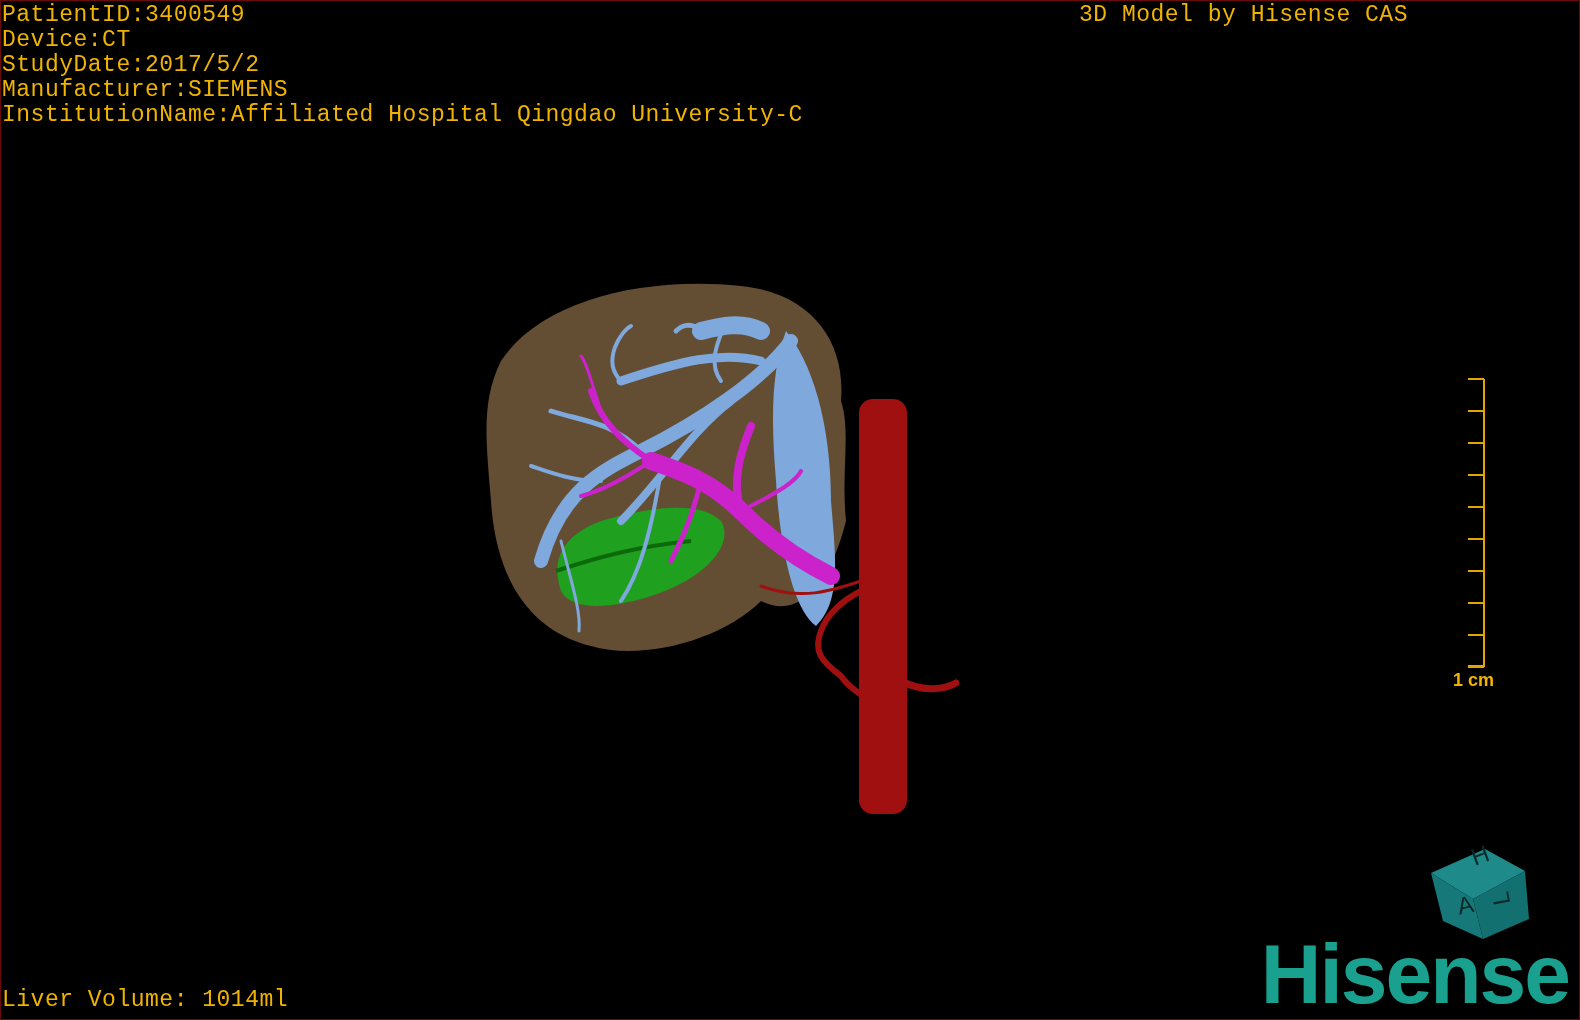  Describe the element at coordinates (402, 115) in the screenshot. I see `patient-info-text: InstitutionName:Affiliated Hospital Qingdao University-C` at that location.